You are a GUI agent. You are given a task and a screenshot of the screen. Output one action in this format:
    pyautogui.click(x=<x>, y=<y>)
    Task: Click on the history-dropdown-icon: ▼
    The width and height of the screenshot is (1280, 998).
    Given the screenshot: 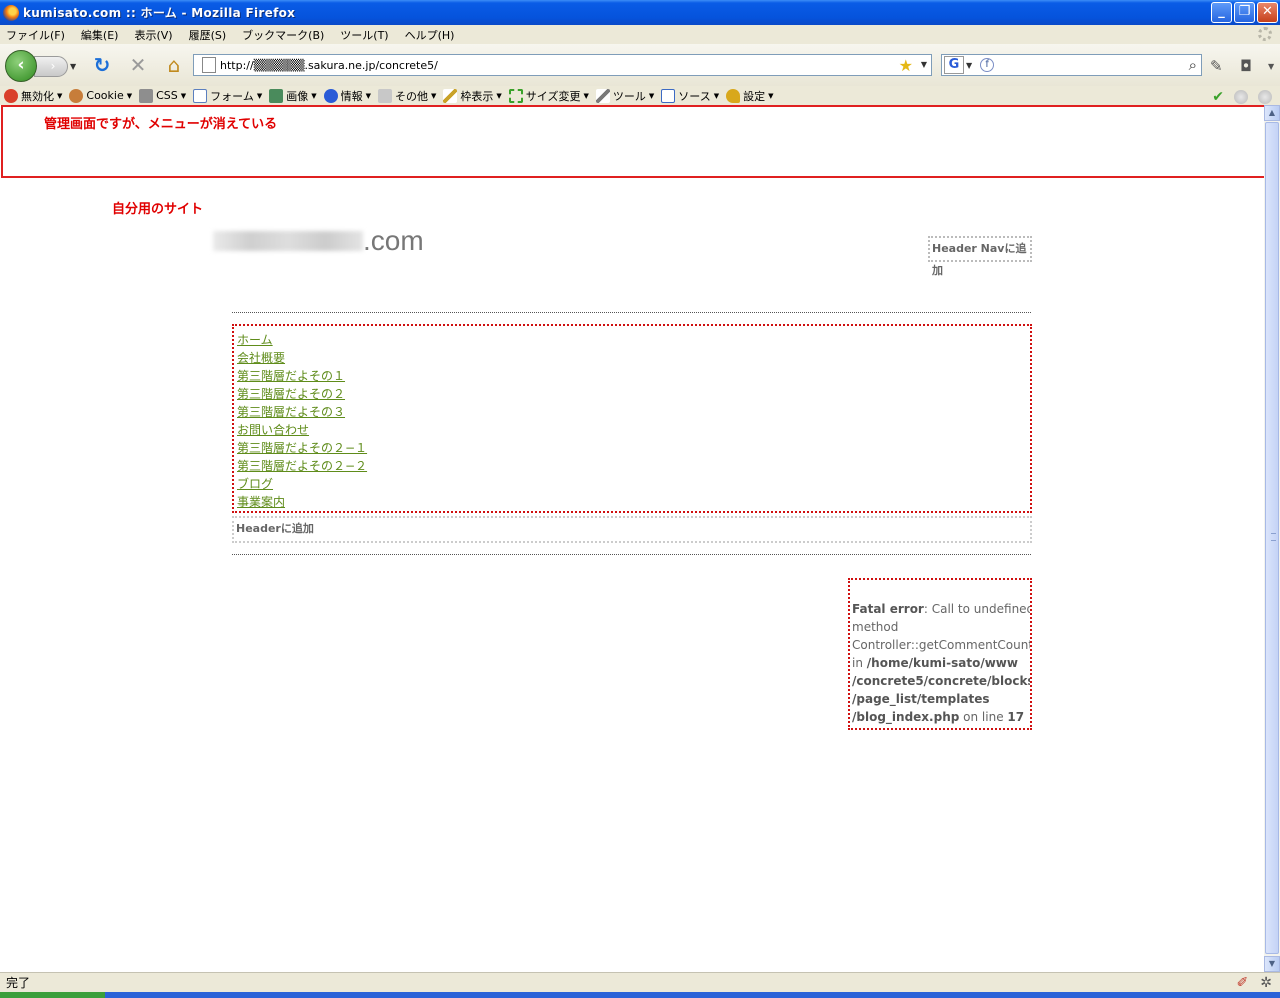 What is the action you would take?
    pyautogui.click(x=73, y=66)
    